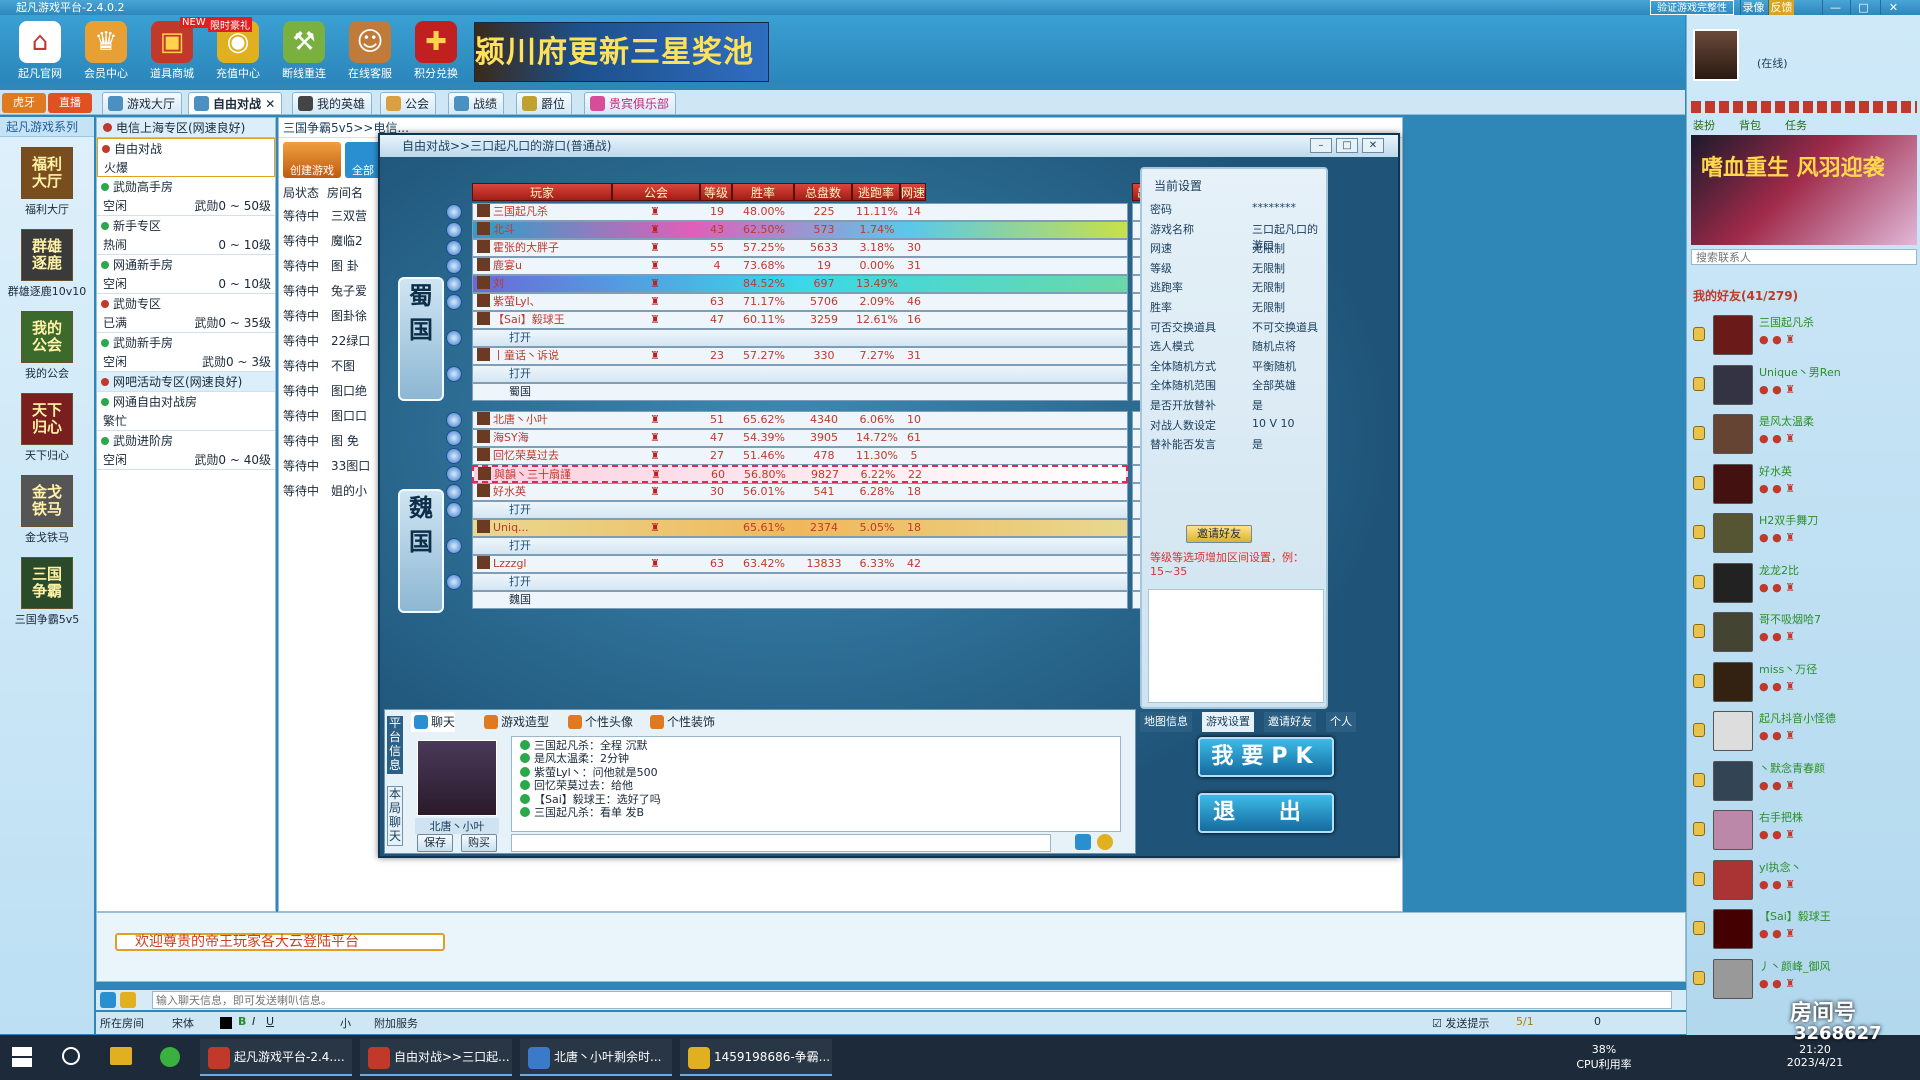  What do you see at coordinates (186, 313) in the screenshot?
I see `room-item: 武勋专区 已满 武勋0 ~ 35级` at bounding box center [186, 313].